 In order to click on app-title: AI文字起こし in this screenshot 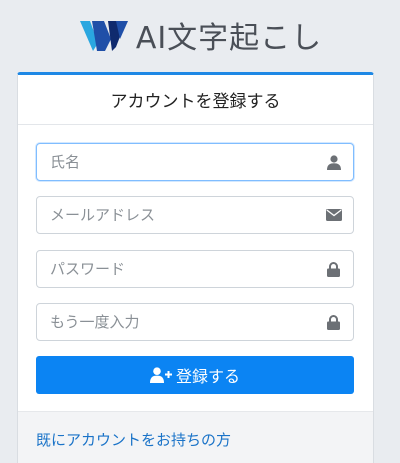, I will do `click(229, 38)`.